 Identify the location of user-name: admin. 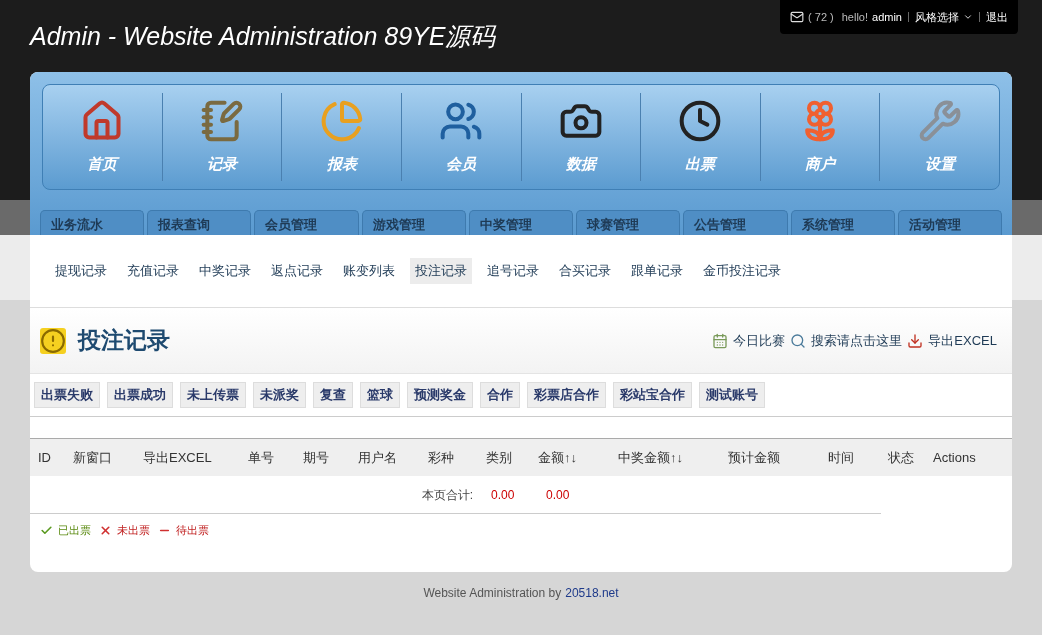
(887, 17).